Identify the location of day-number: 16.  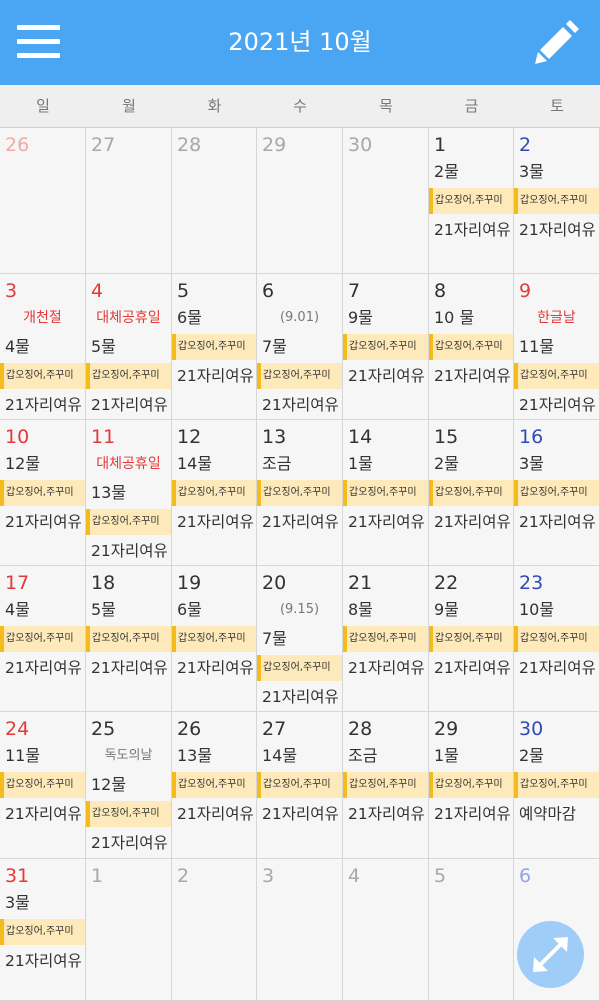
(531, 437).